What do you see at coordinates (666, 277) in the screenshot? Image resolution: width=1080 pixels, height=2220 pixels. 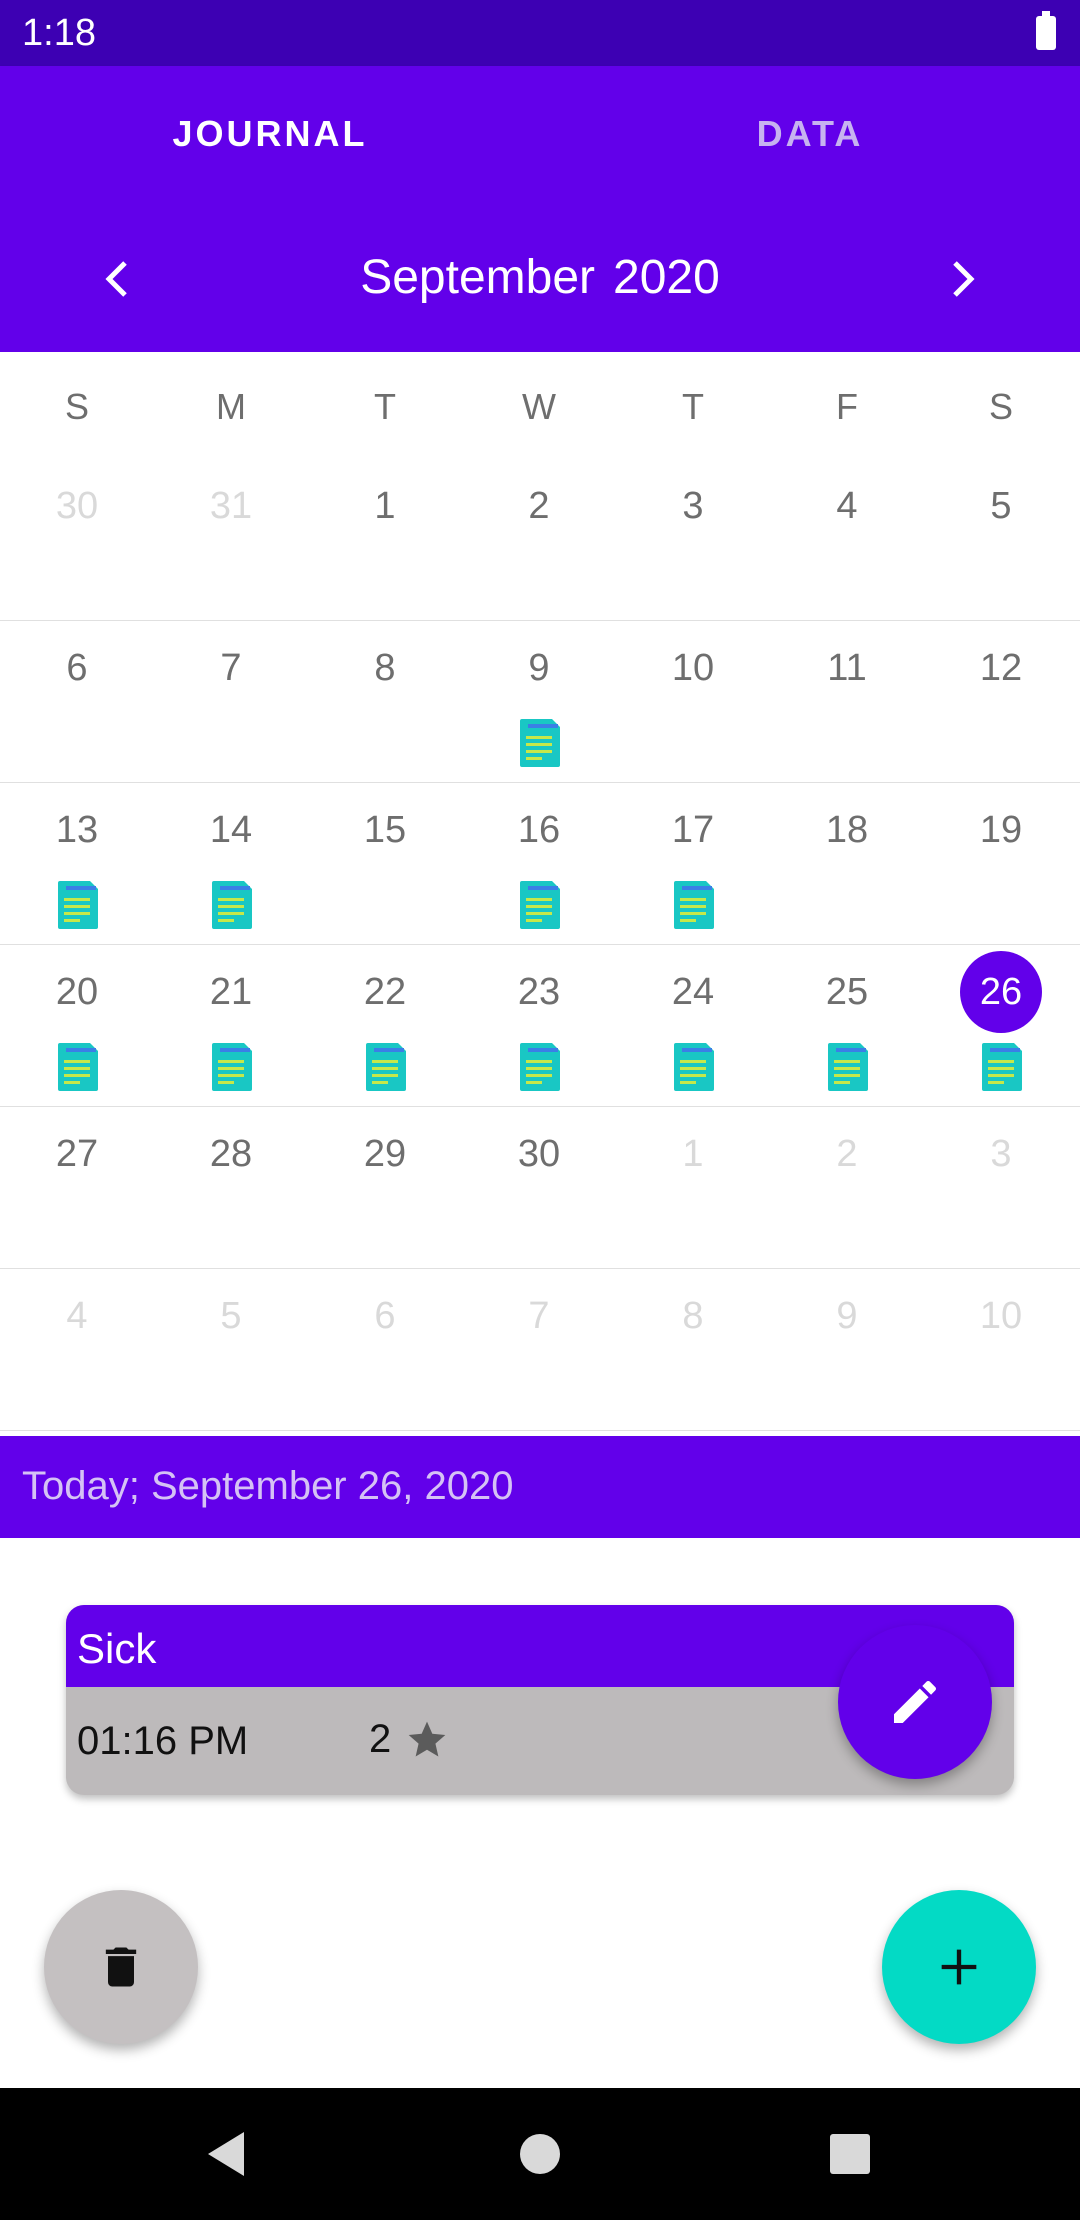 I see `year-label: 2020` at bounding box center [666, 277].